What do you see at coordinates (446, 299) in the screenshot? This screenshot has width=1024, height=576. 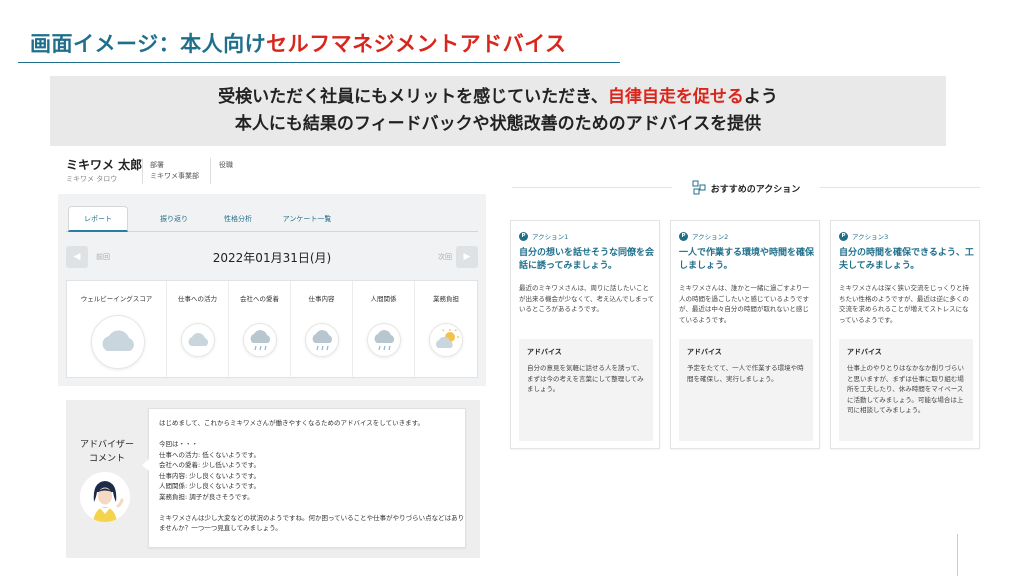 I see `score-label: 業務負担` at bounding box center [446, 299].